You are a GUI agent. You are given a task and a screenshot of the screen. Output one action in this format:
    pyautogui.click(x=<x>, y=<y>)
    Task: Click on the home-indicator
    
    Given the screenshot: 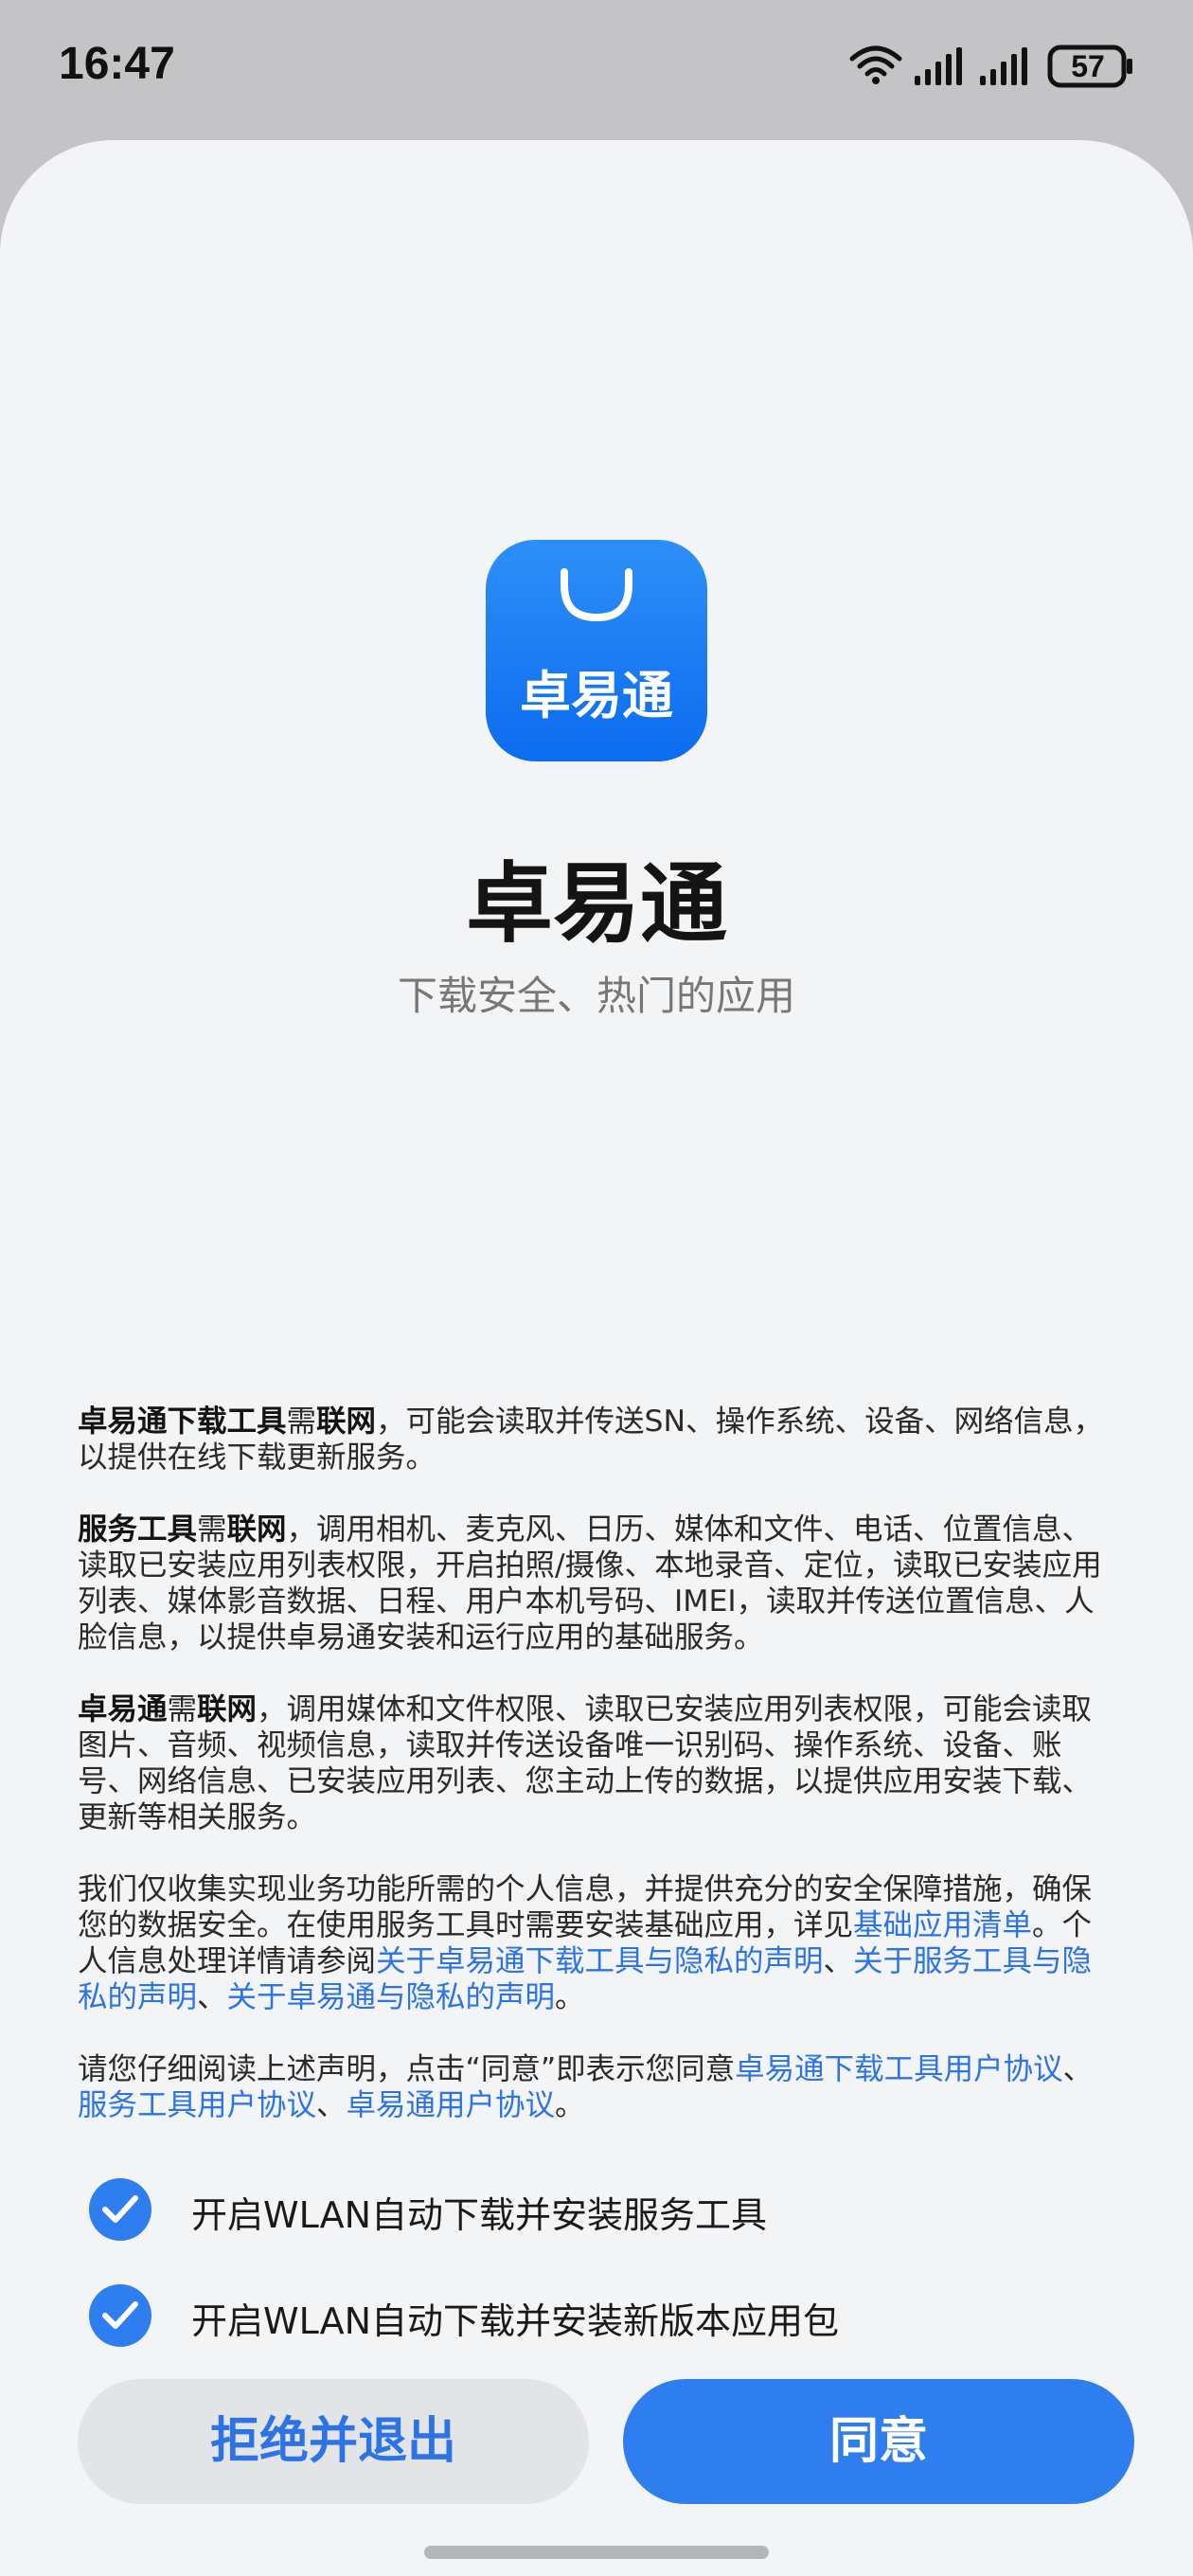 What is the action you would take?
    pyautogui.click(x=596, y=2552)
    